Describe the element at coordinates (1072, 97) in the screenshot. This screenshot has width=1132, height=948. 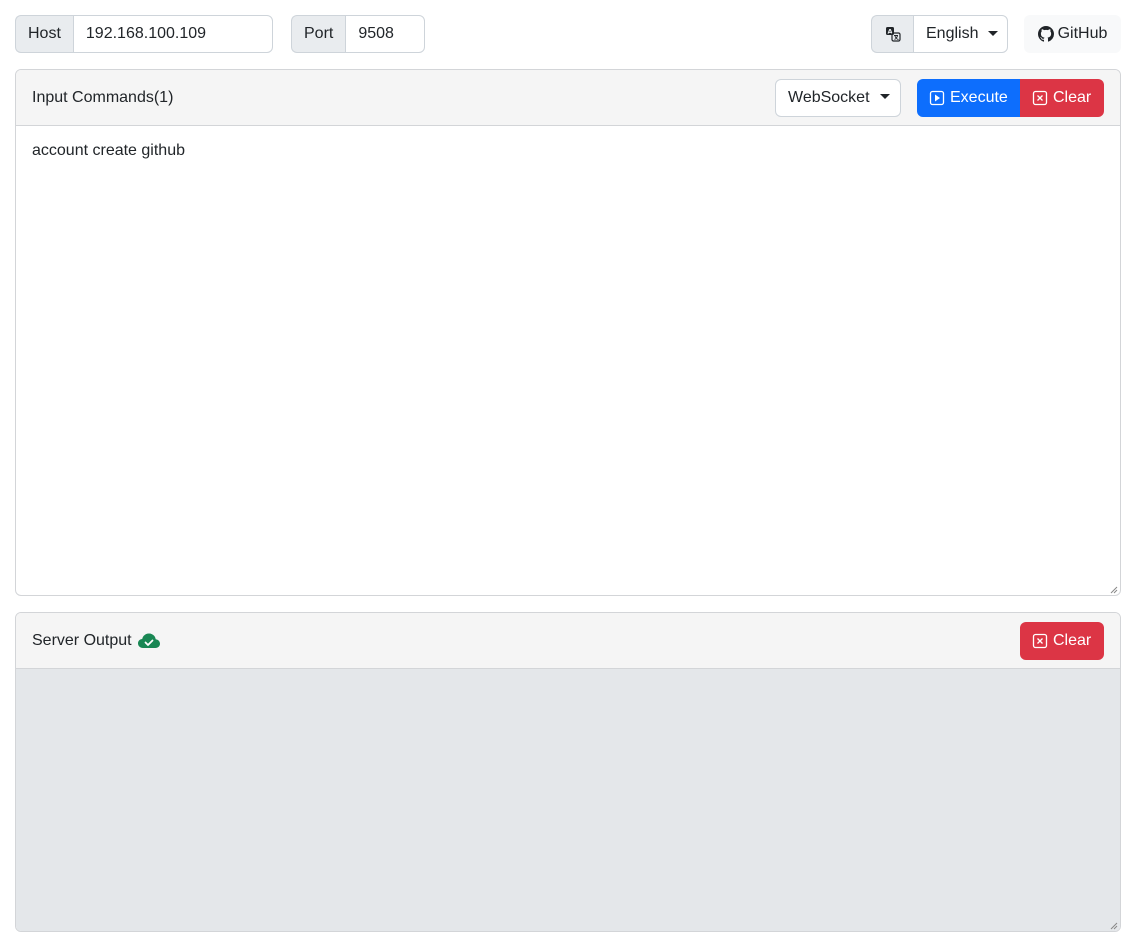
I see `clear-input-label: Clear` at that location.